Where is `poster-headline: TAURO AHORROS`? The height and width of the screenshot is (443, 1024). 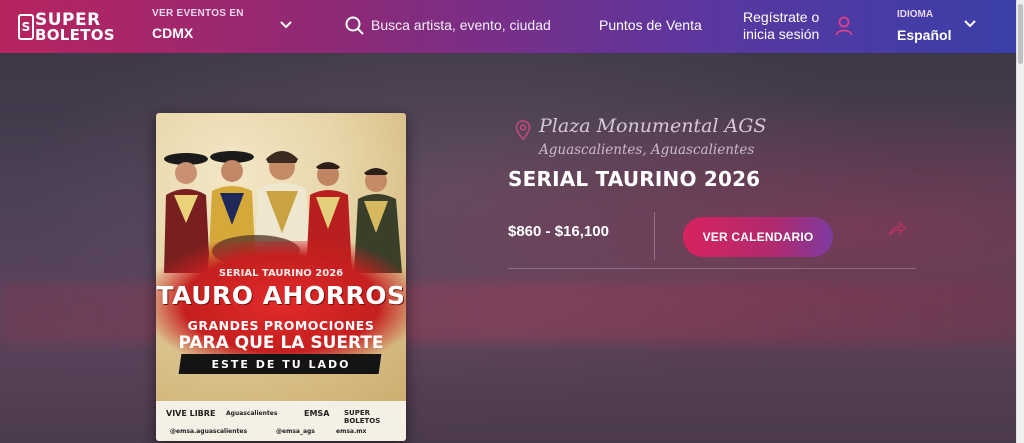 poster-headline: TAURO AHORROS is located at coordinates (281, 295).